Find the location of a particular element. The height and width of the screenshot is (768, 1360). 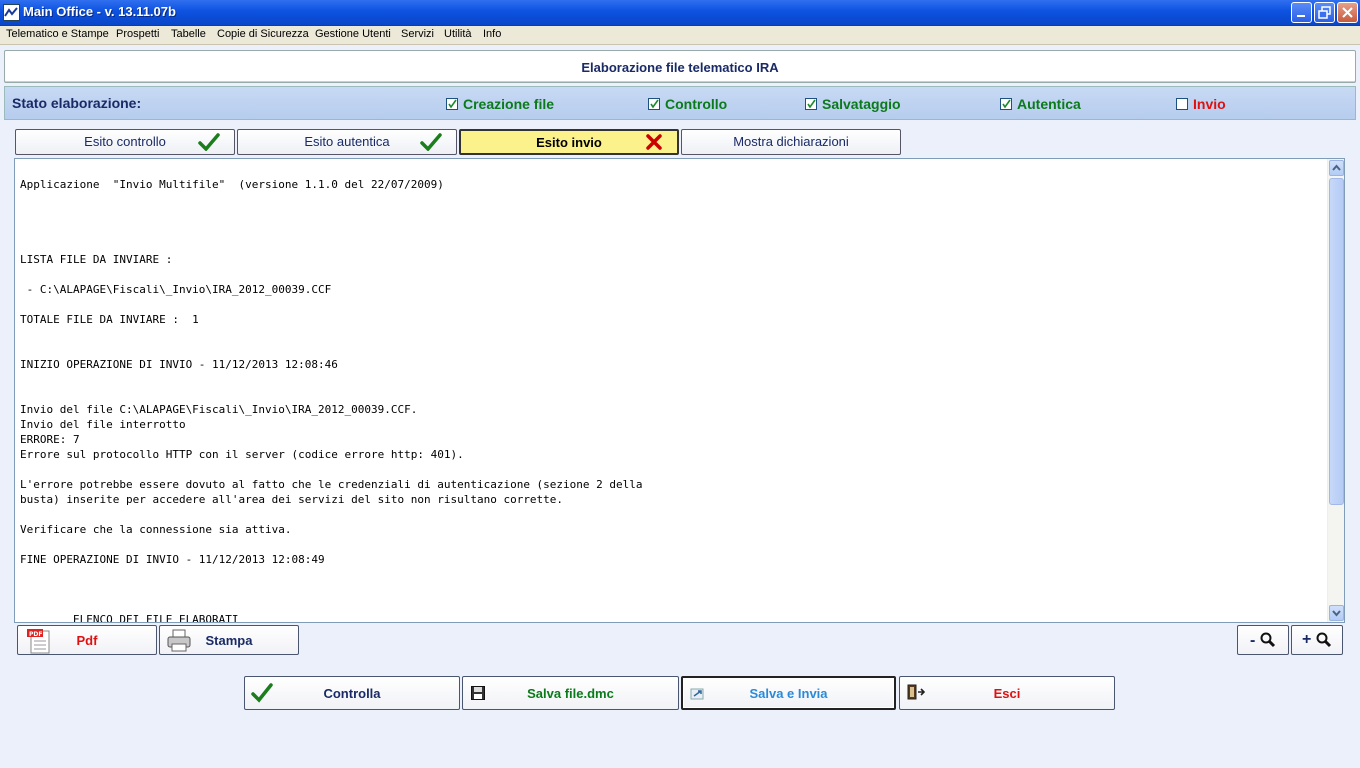

menu-info: Info is located at coordinates (492, 34).